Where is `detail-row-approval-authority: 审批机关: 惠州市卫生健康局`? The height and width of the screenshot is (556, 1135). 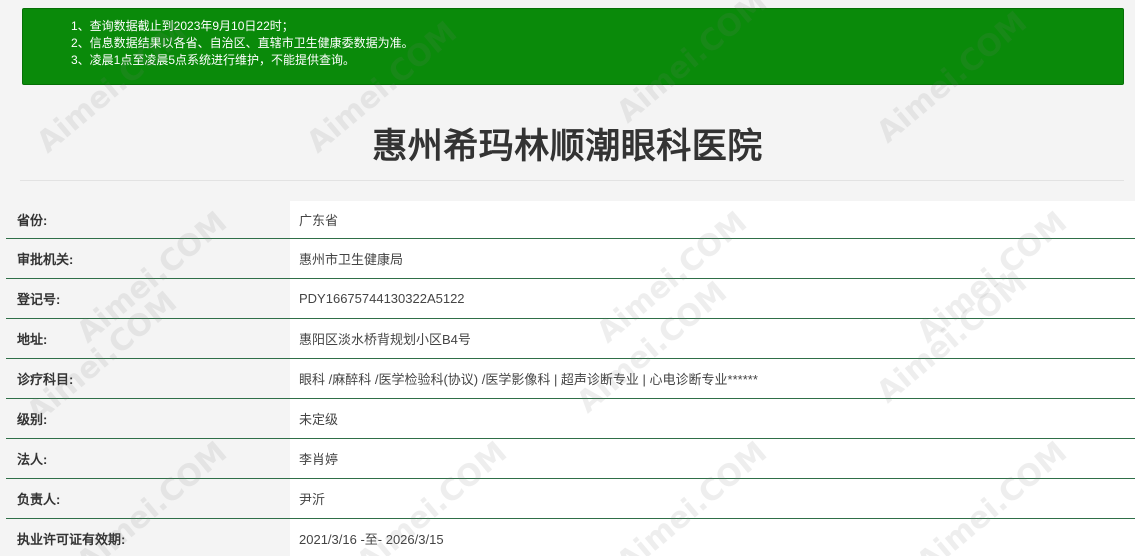 detail-row-approval-authority: 审批机关: 惠州市卫生健康局 is located at coordinates (570, 259).